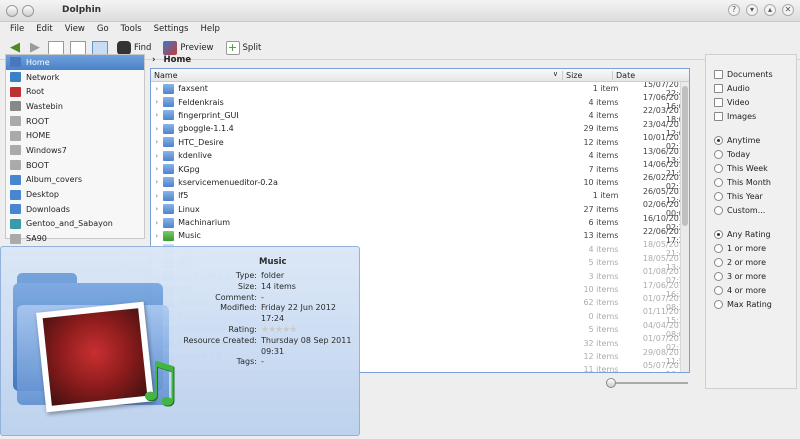  I want to click on menu-file: File, so click(17, 29).